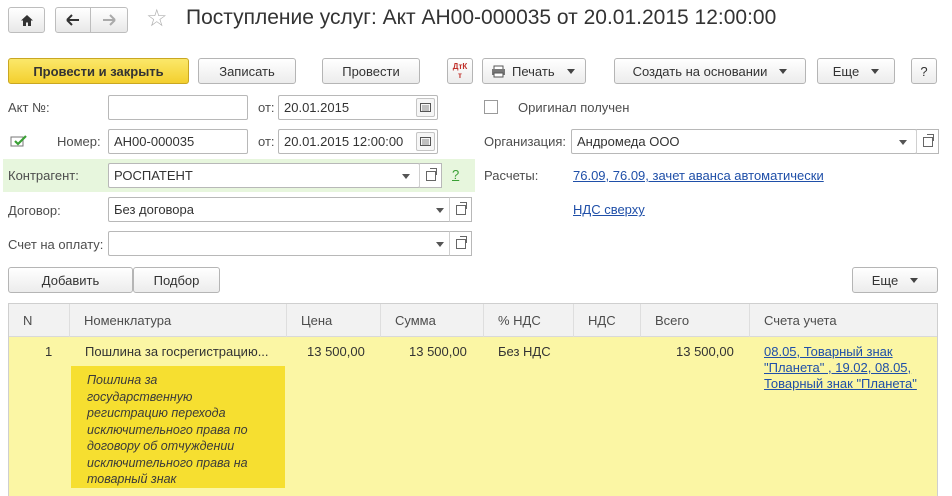 The image size is (952, 496). What do you see at coordinates (281, 243) in the screenshot?
I see `invoice-field` at bounding box center [281, 243].